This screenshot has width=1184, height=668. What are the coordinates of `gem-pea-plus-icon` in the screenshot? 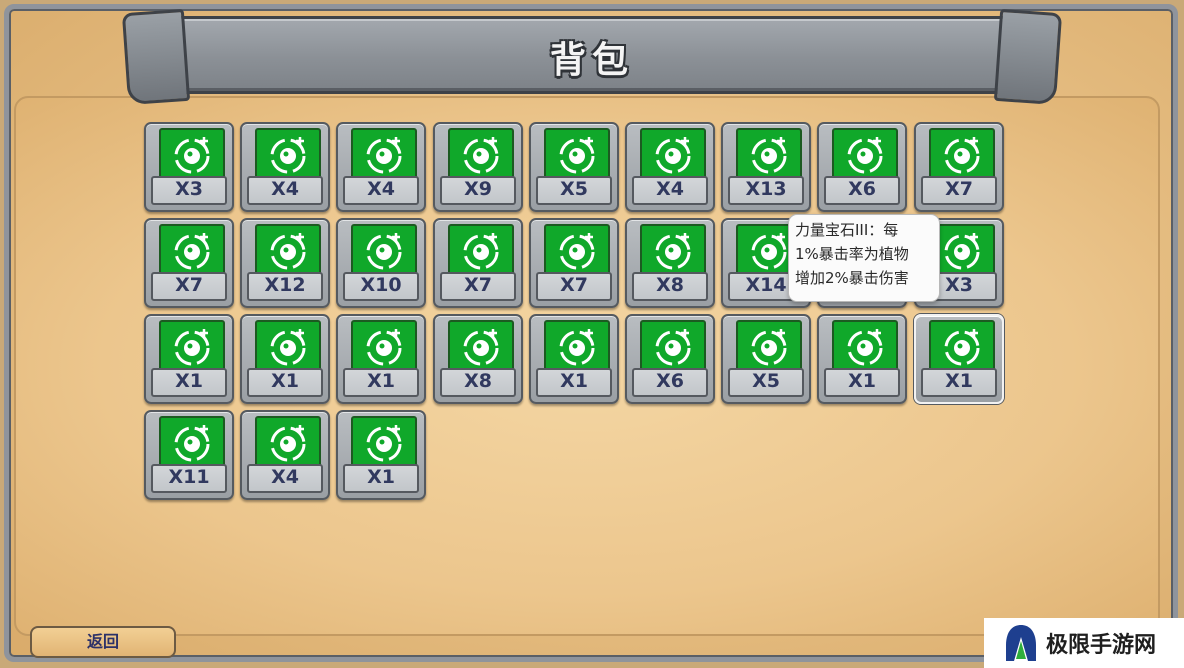 It's located at (288, 154).